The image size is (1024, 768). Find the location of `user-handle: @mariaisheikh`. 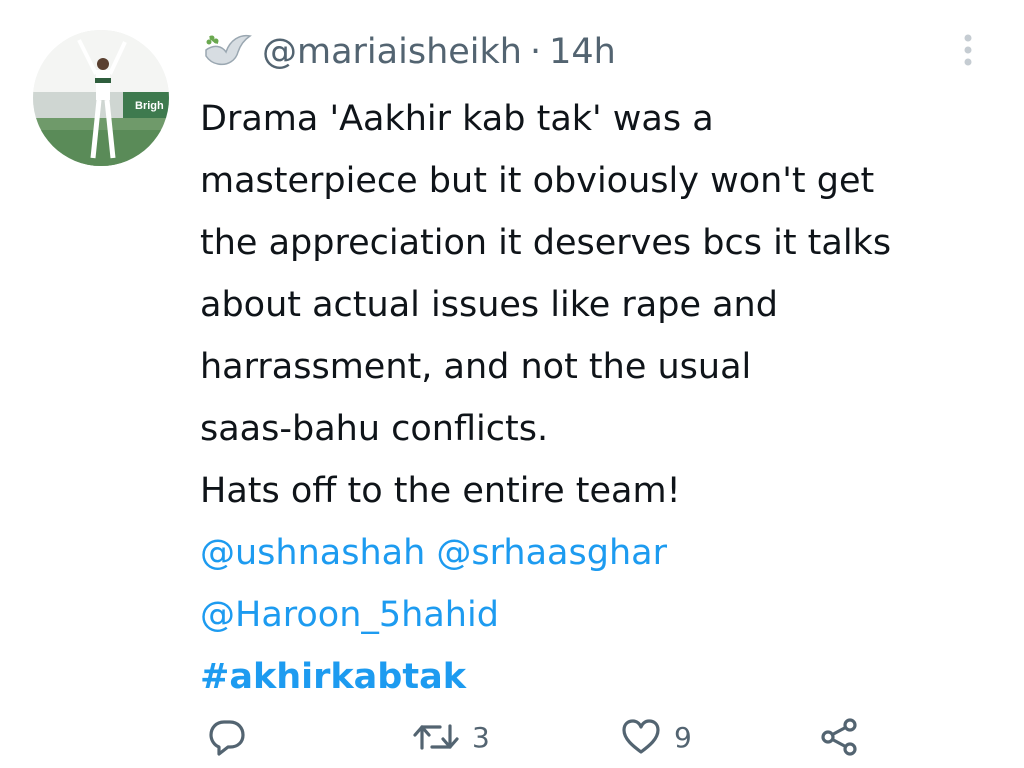

user-handle: @mariaisheikh is located at coordinates (392, 52).